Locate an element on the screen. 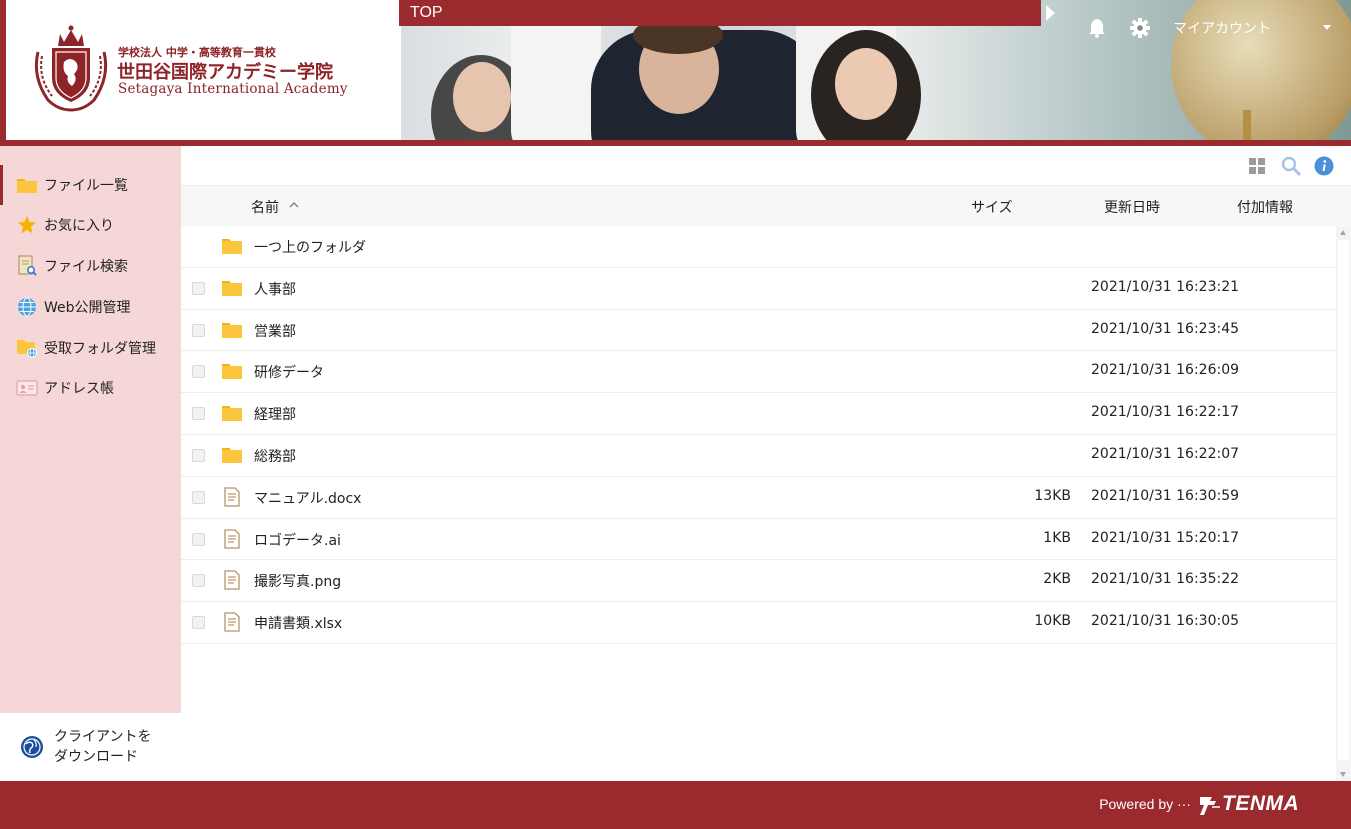 This screenshot has height=829, width=1351. table-row: 人事部 2021/10/31 16:23:21 is located at coordinates (758, 289).